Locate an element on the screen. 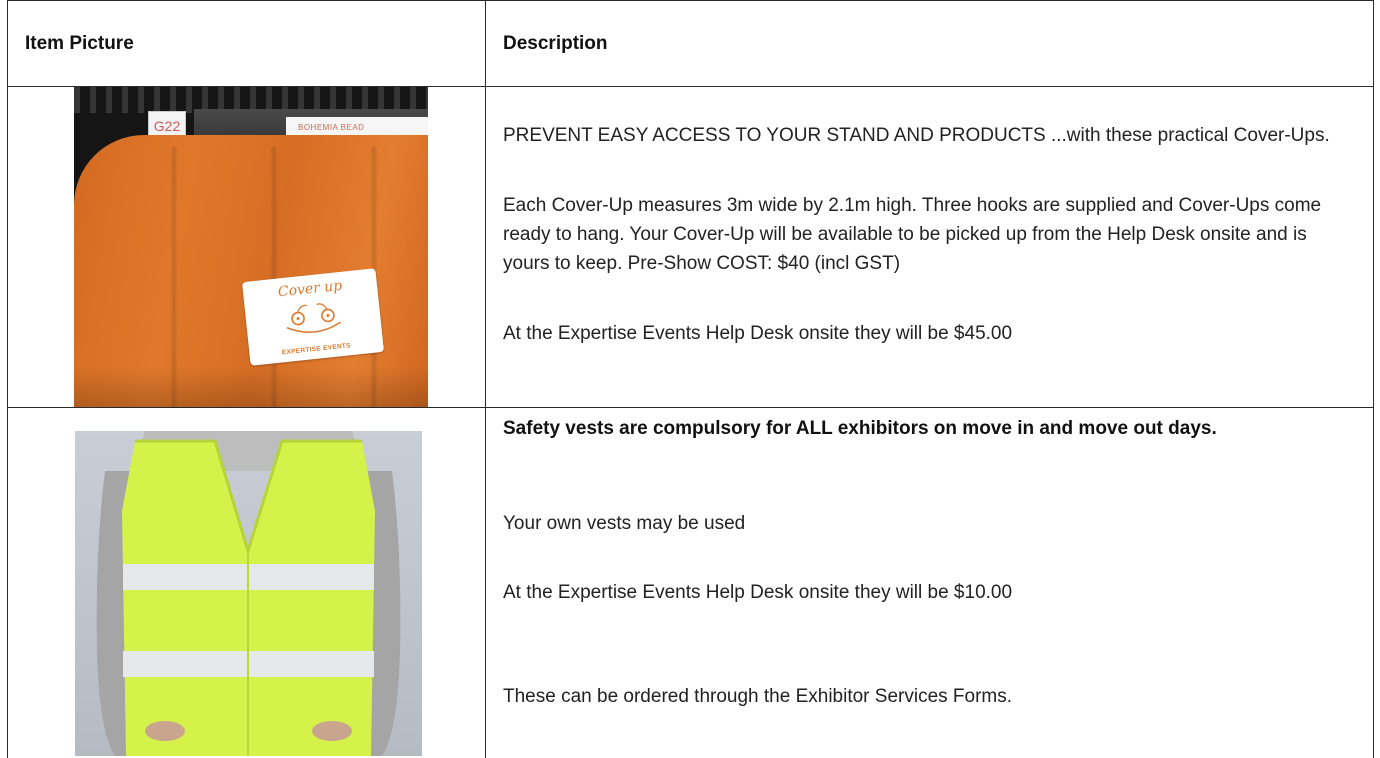 Image resolution: width=1380 pixels, height=758 pixels. table-header-row: Item Picture Description is located at coordinates (690, 43).